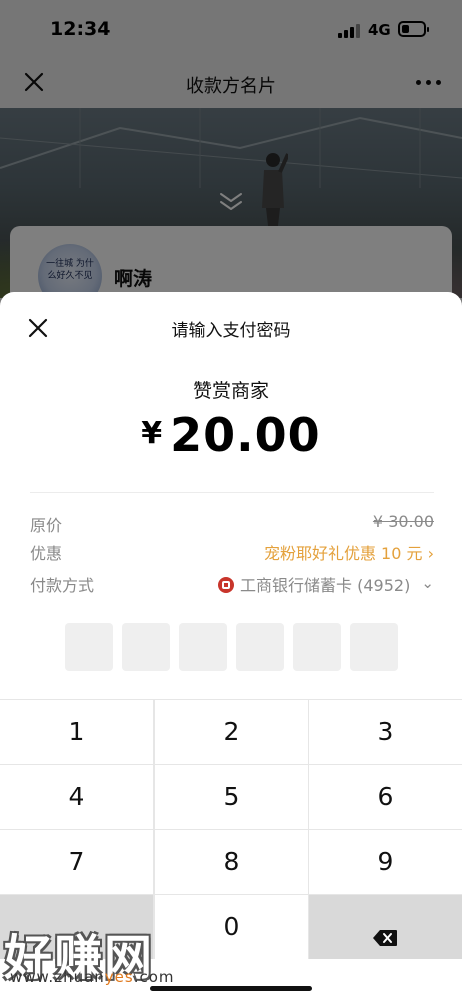  I want to click on key-9: 9, so click(385, 862).